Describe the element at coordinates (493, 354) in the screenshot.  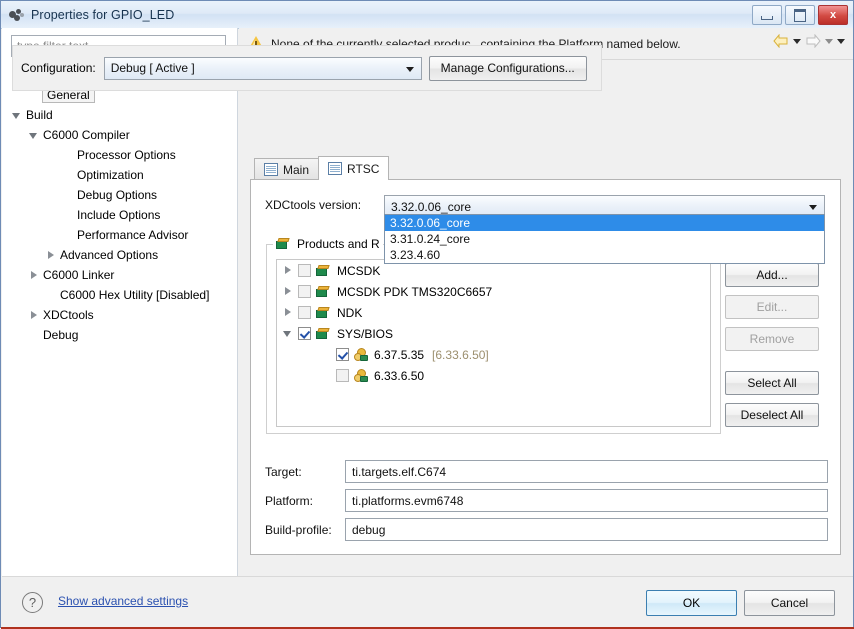
I see `product-row: 6.37.5.35 [6.33.6.50]` at that location.